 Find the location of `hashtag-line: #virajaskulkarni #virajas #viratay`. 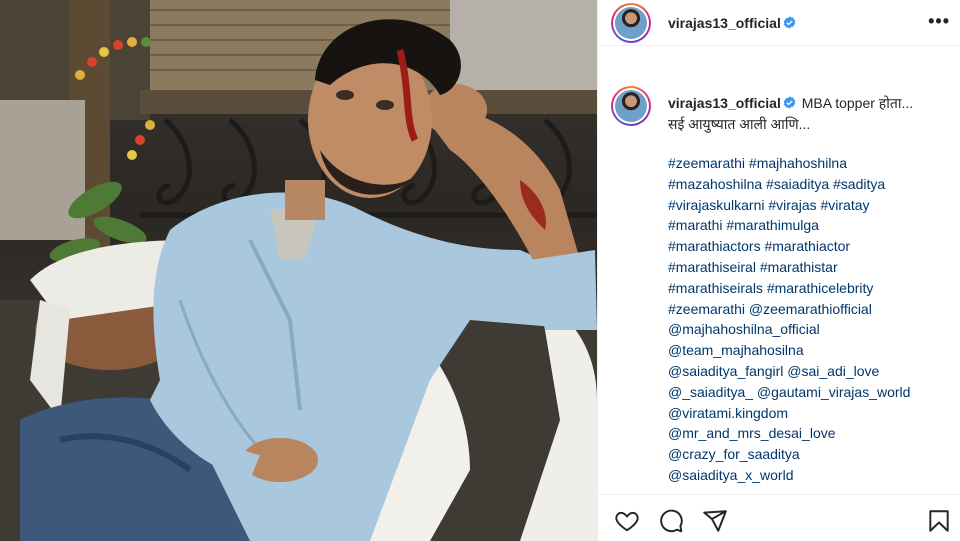

hashtag-line: #virajaskulkarni #virajas #viratay is located at coordinates (810, 205).